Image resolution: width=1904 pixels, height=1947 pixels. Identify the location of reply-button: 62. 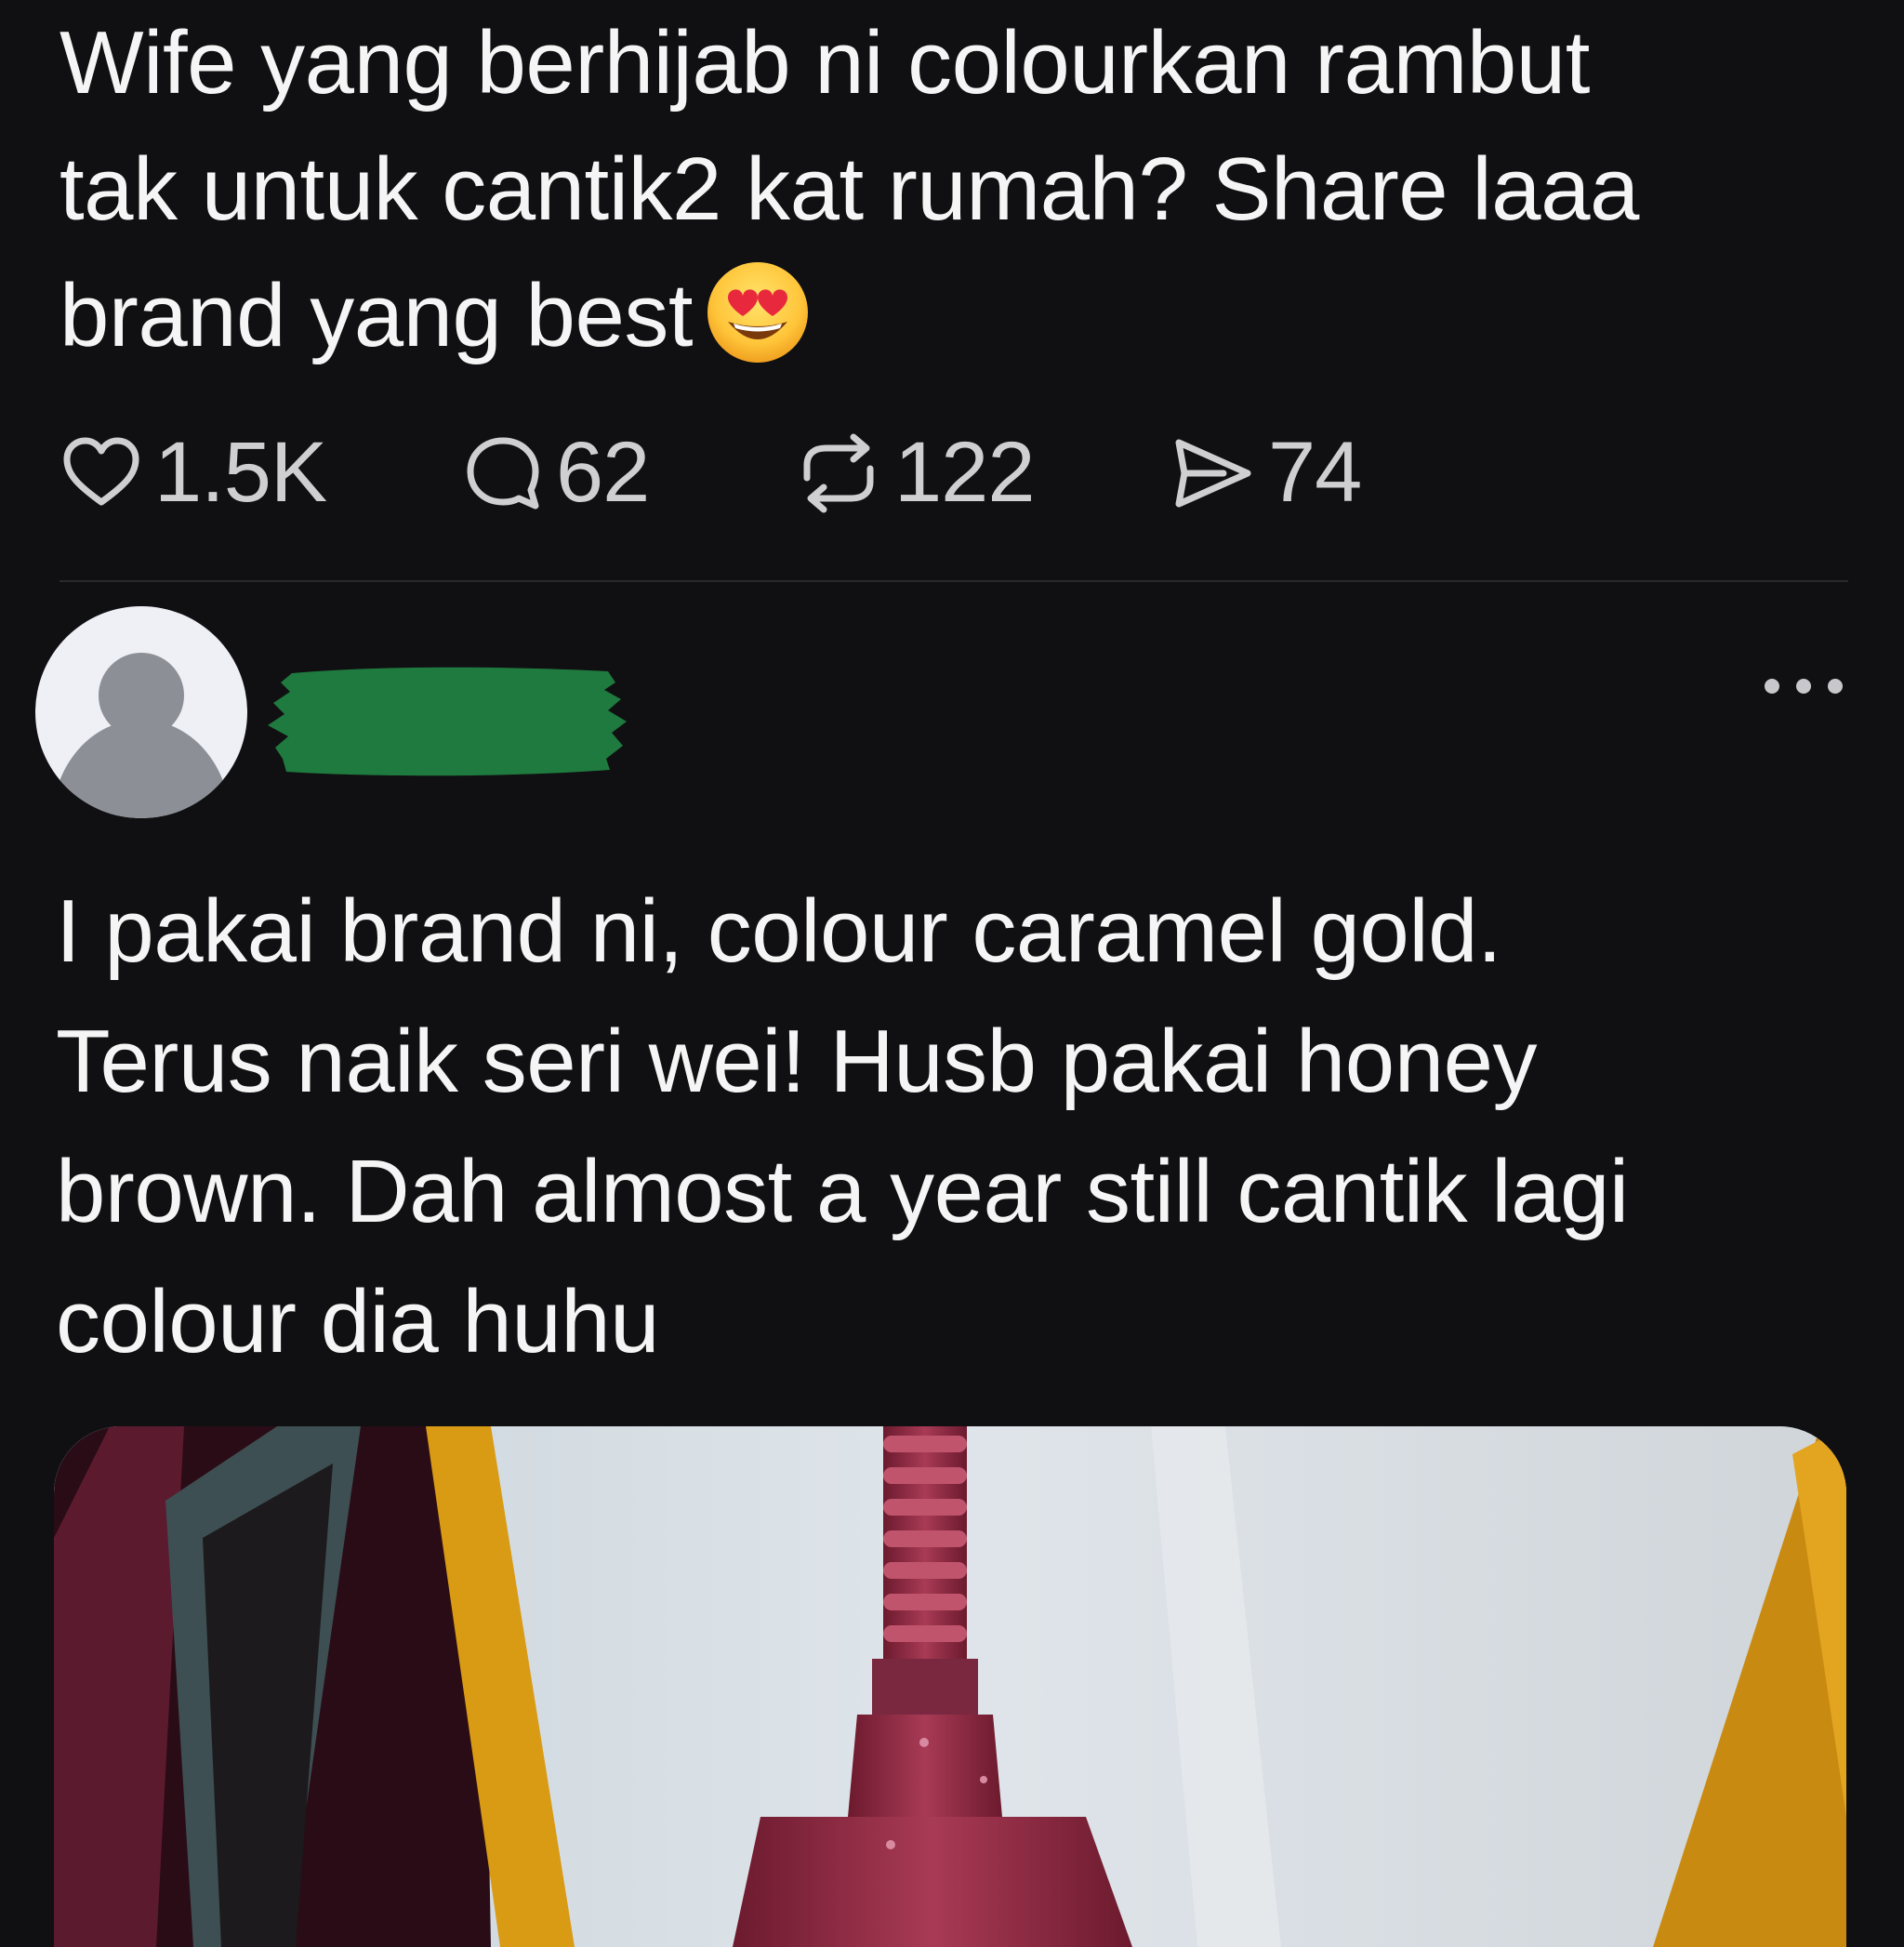
(555, 473).